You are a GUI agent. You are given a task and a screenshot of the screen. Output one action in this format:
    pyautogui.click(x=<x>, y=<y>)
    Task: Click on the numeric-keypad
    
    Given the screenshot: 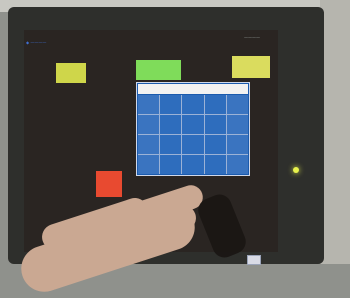 What is the action you would take?
    pyautogui.click(x=193, y=129)
    